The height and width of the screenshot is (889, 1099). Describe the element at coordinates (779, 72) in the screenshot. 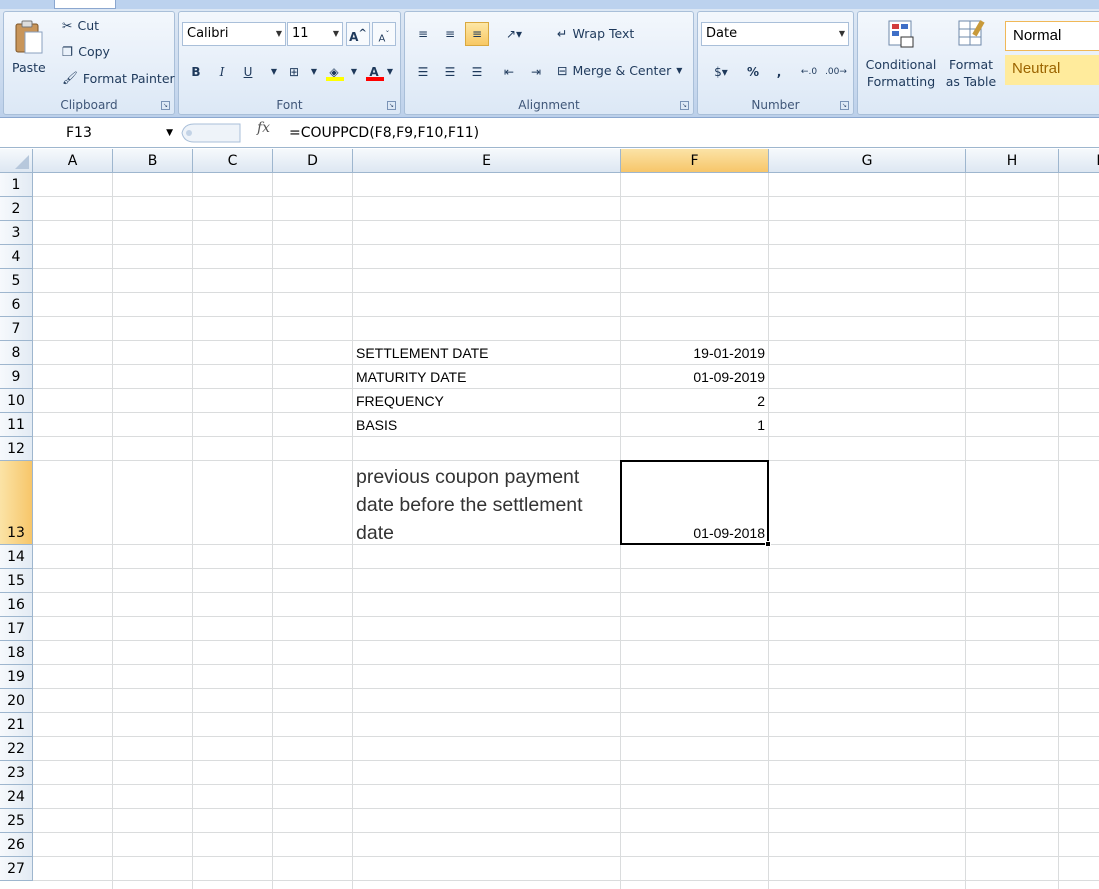

I see `comma-style-button: ,` at that location.